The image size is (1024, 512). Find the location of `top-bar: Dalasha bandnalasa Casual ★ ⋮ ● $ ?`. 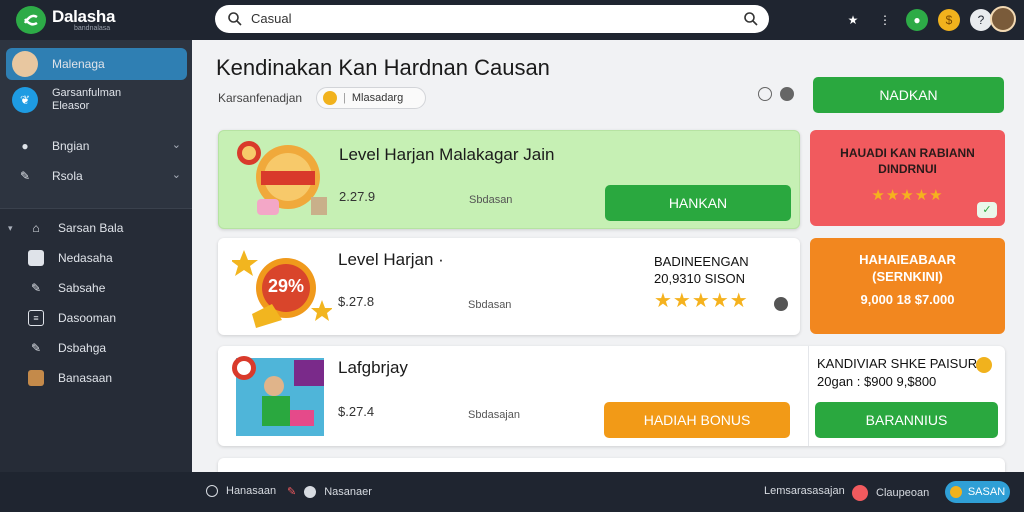

top-bar: Dalasha bandnalasa Casual ★ ⋮ ● $ ? is located at coordinates (512, 20).